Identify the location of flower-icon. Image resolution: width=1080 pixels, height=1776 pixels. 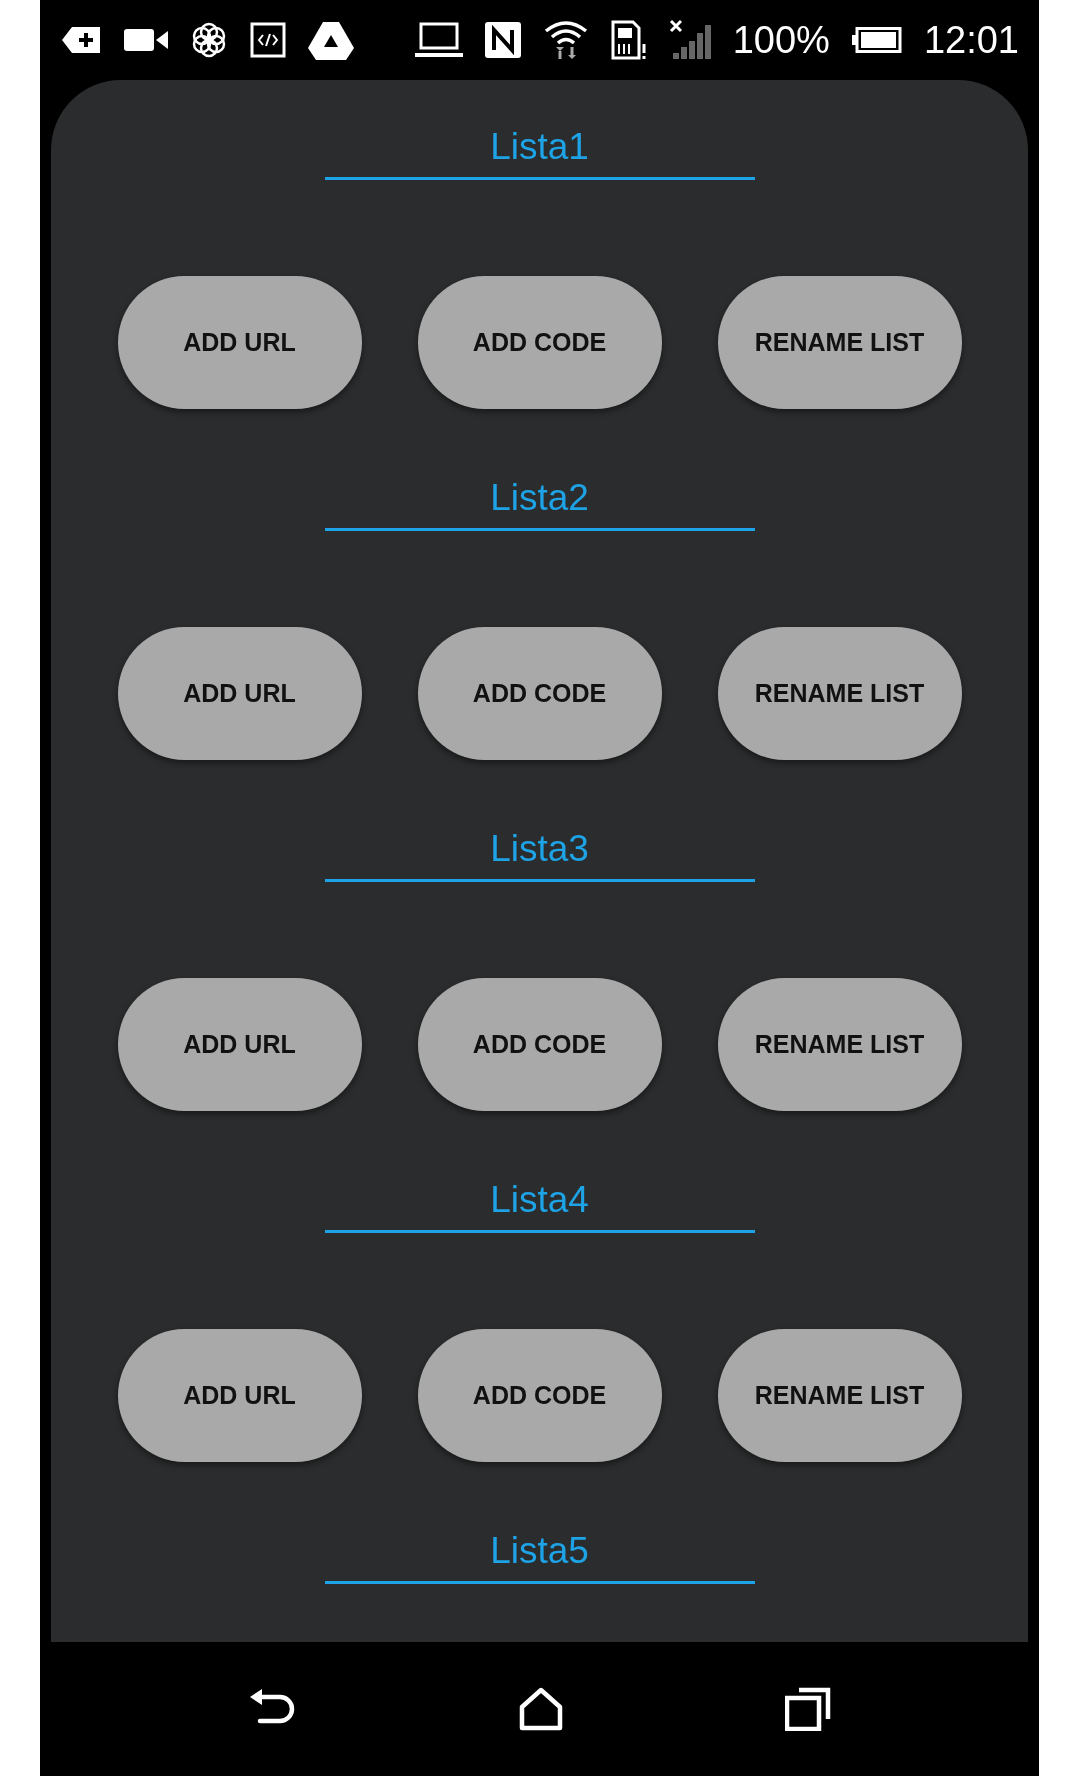
(209, 40).